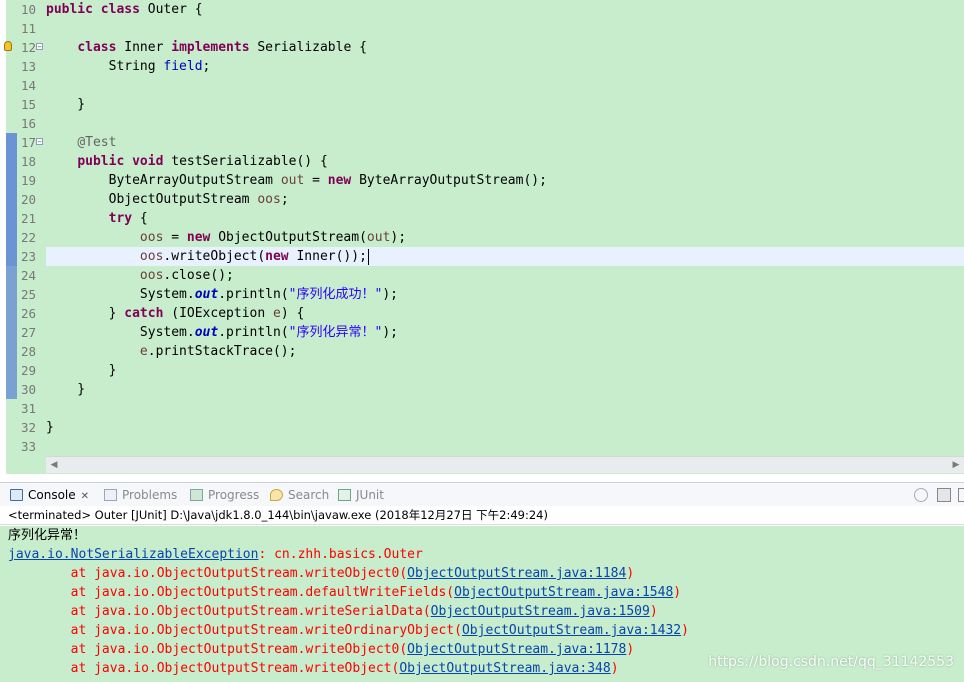 Image resolution: width=964 pixels, height=682 pixels. Describe the element at coordinates (234, 495) in the screenshot. I see `tab-progress-label: Progress` at that location.